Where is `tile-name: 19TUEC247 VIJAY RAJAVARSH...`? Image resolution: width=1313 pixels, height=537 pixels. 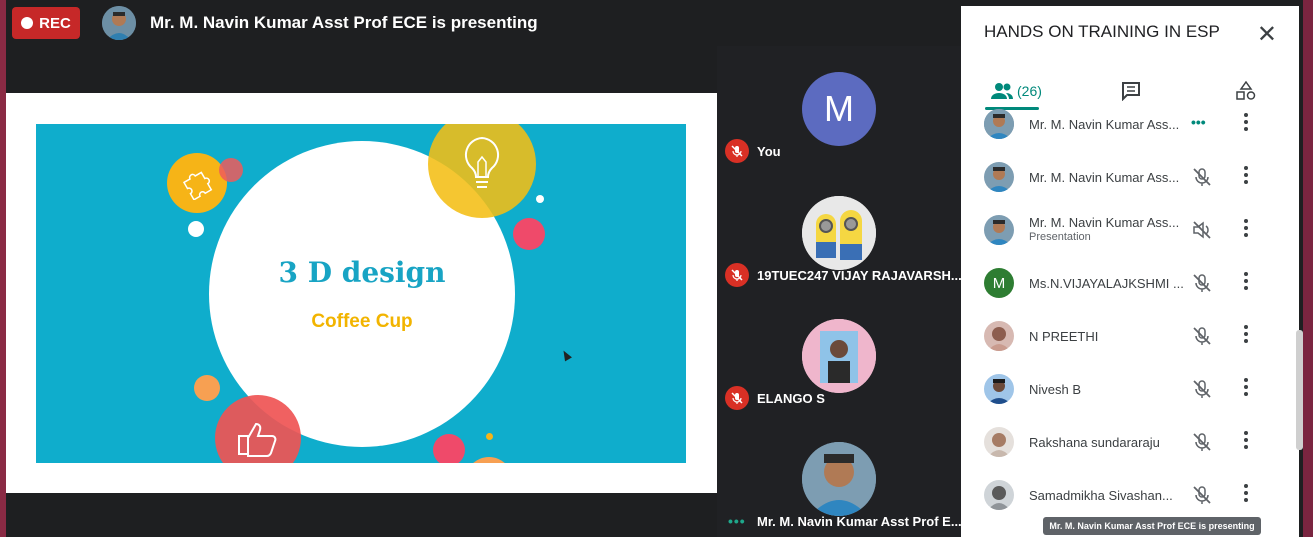 tile-name: 19TUEC247 VIJAY RAJAVARSH... is located at coordinates (859, 275).